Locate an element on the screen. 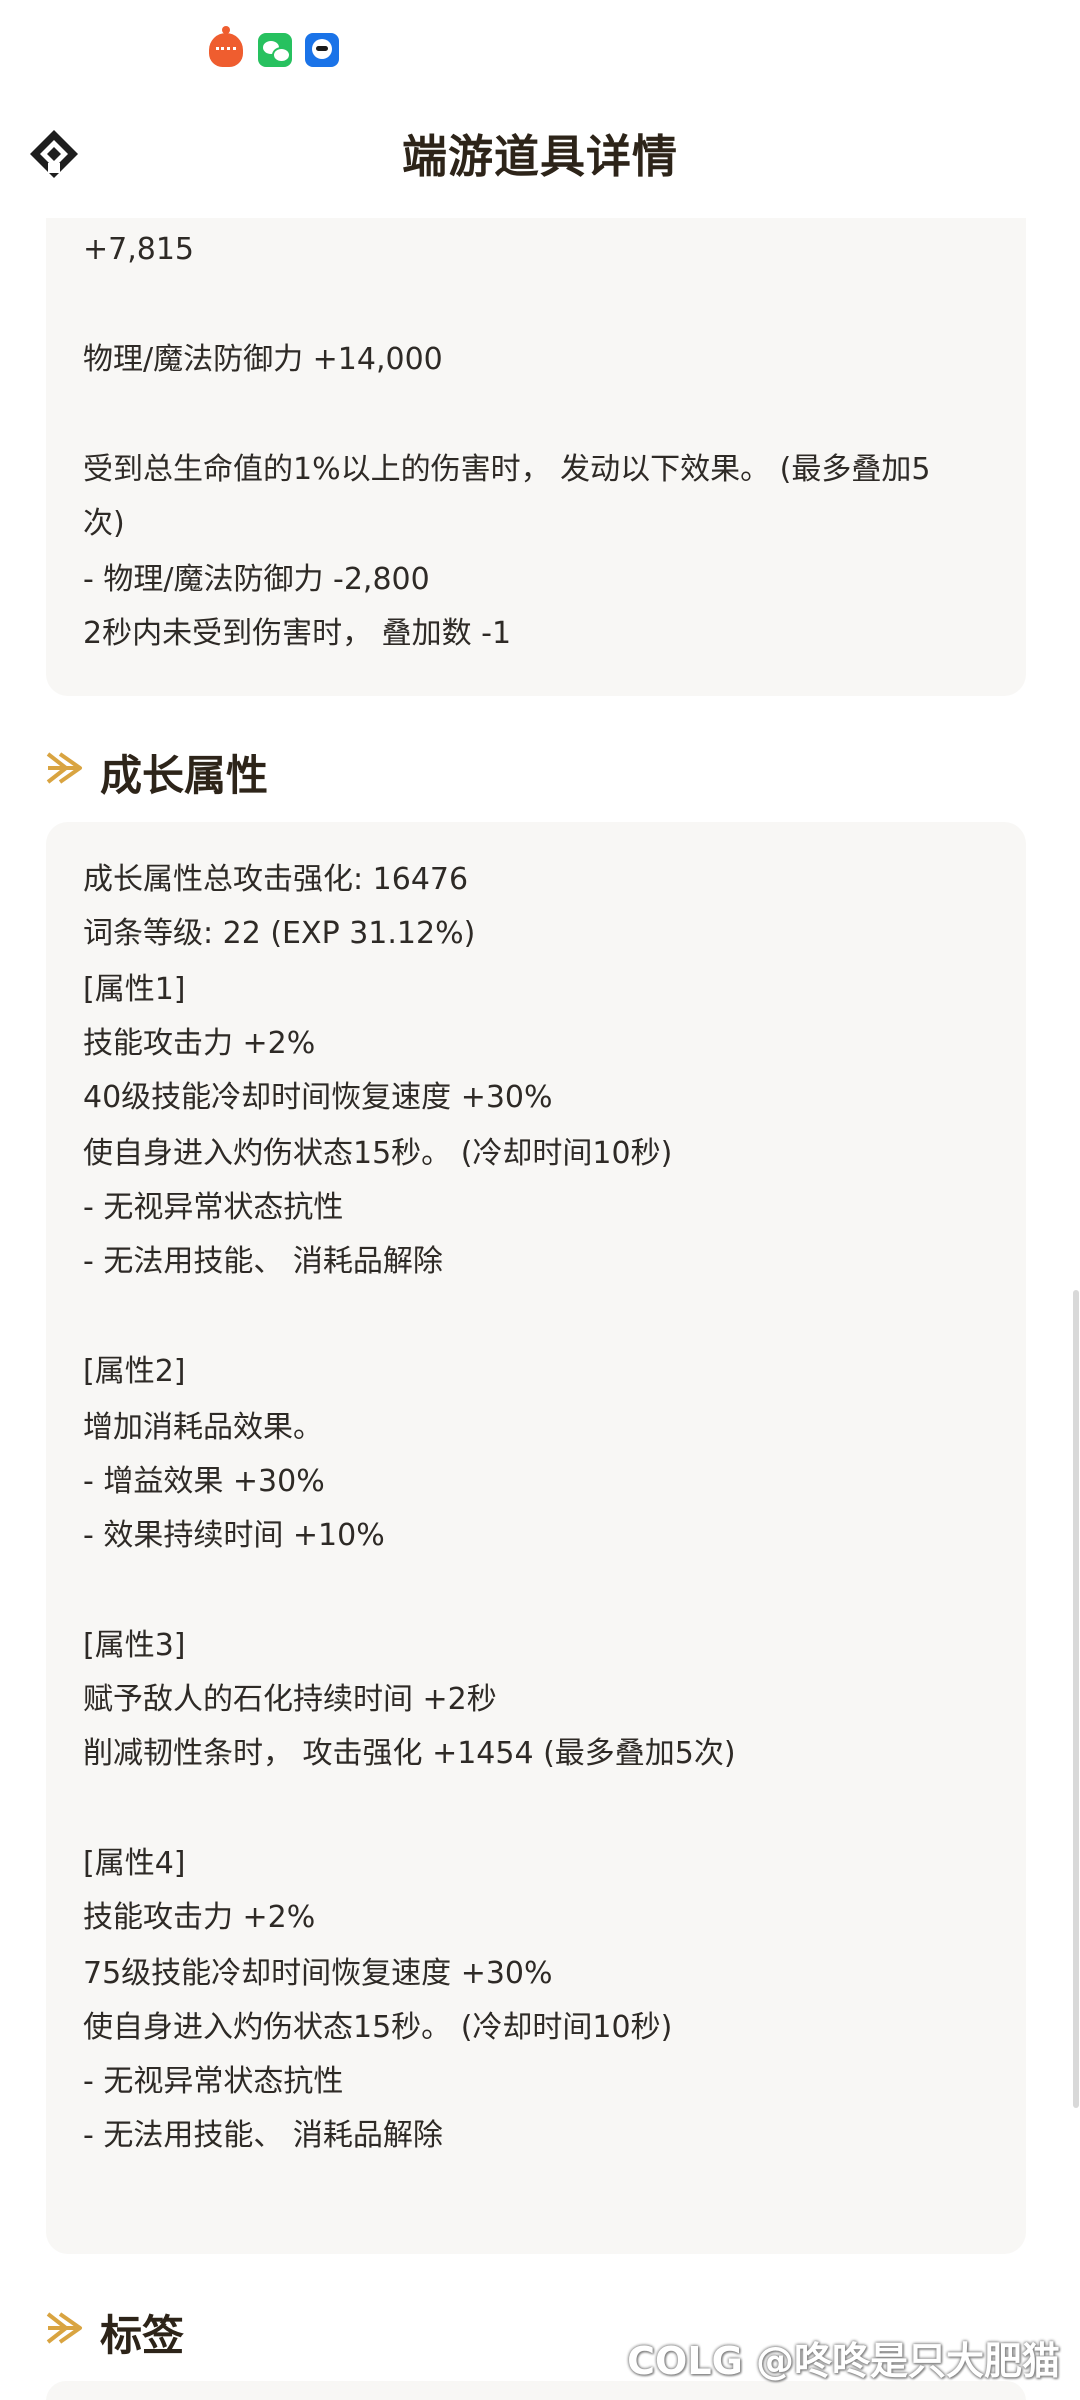 Image resolution: width=1080 pixels, height=2400 pixels. attribute-line: 赋予敌人的石化持续时间 +2秒 is located at coordinates (290, 1699).